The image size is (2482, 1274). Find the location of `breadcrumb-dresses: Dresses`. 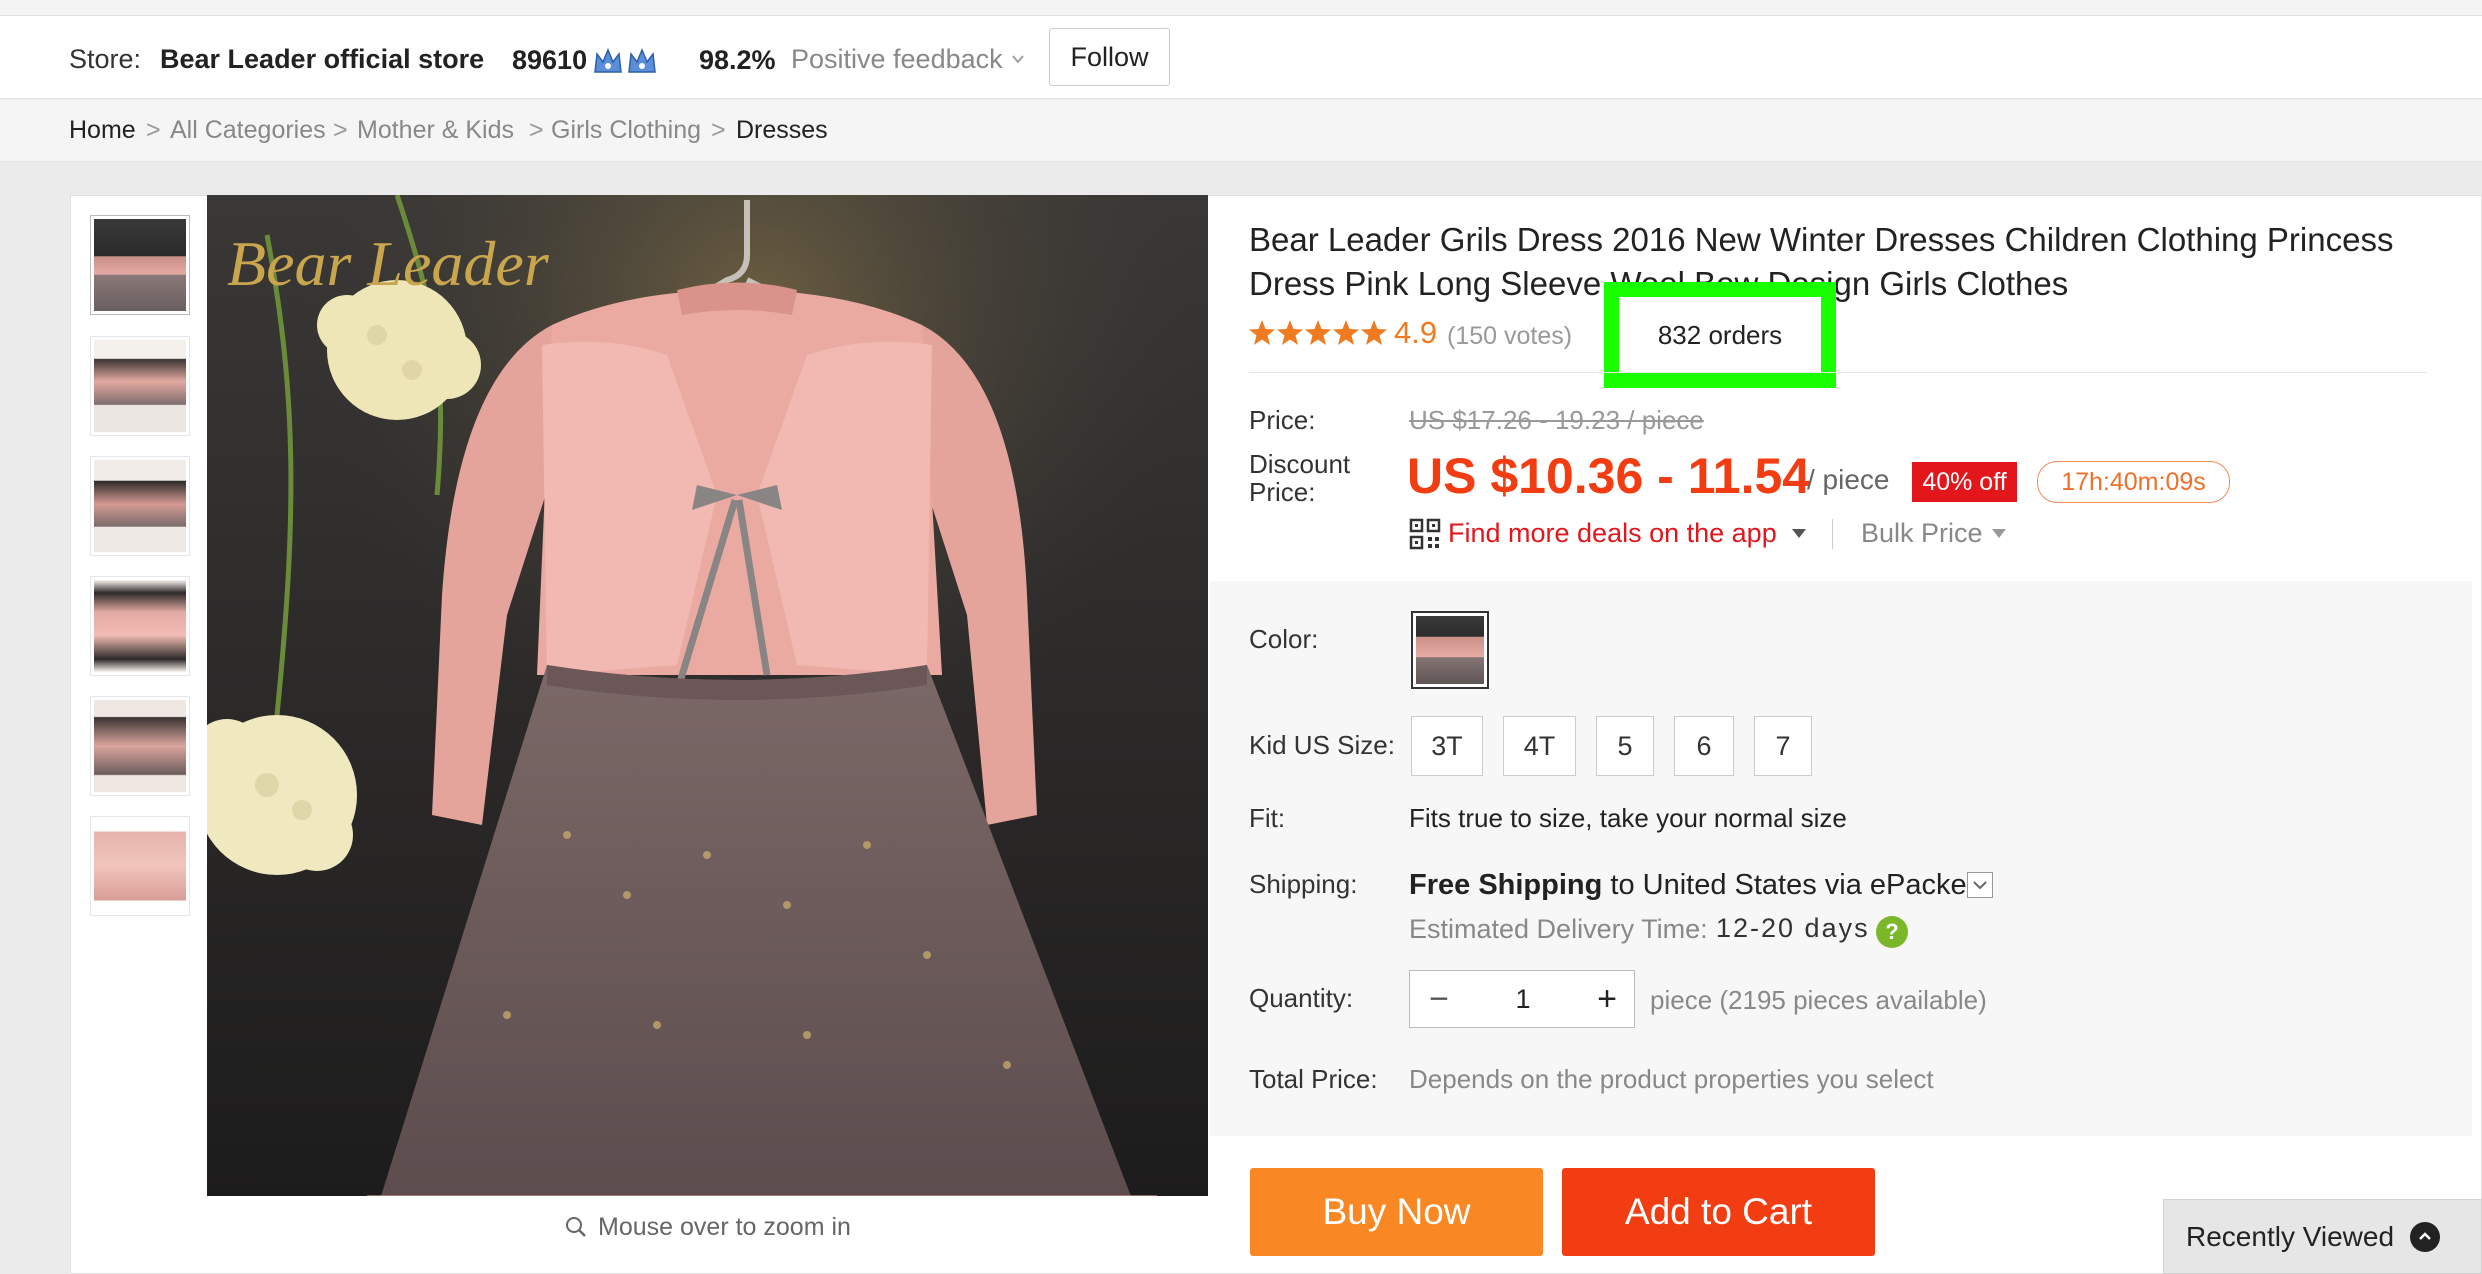

breadcrumb-dresses: Dresses is located at coordinates (782, 130).